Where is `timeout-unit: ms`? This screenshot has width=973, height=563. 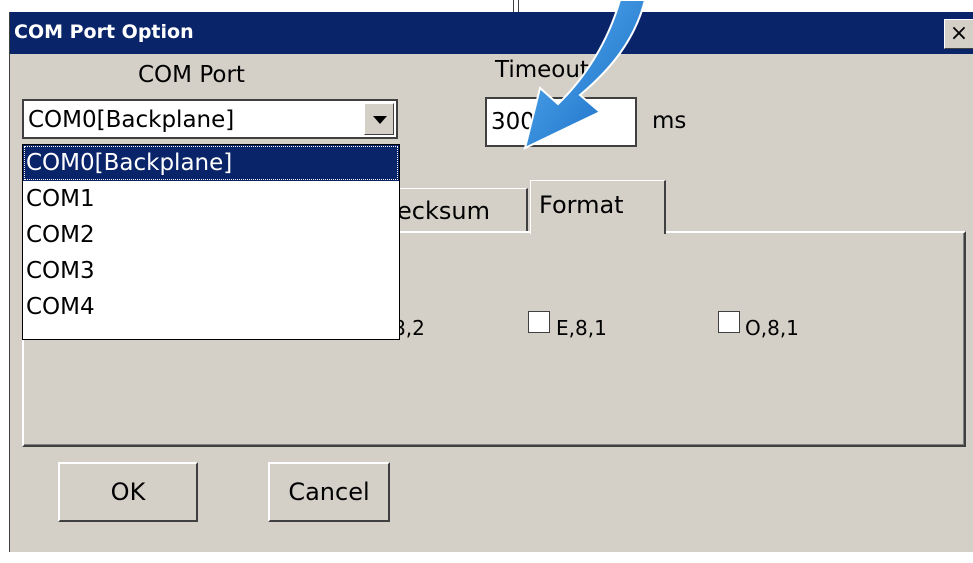
timeout-unit: ms is located at coordinates (669, 121).